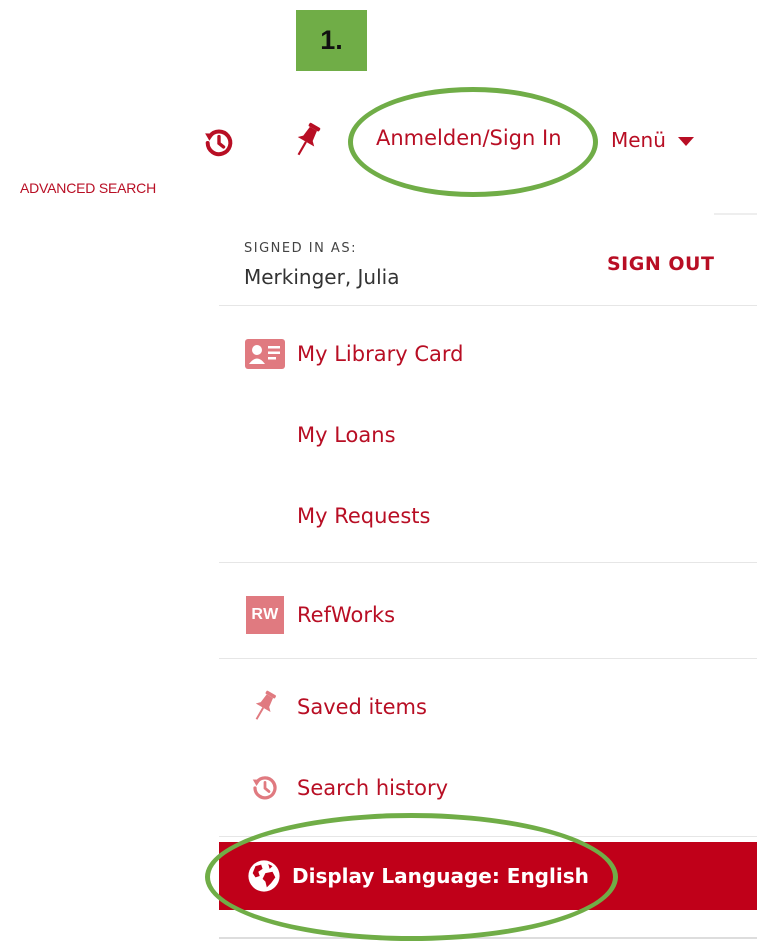 The image size is (757, 941). Describe the element at coordinates (364, 516) in the screenshot. I see `requests-label: My Requests` at that location.